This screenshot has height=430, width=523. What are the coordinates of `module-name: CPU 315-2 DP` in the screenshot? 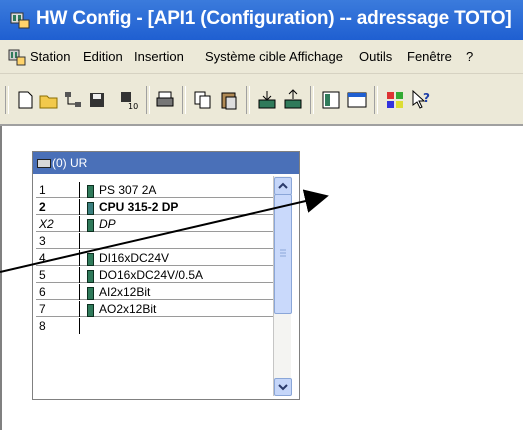 It's located at (139, 207).